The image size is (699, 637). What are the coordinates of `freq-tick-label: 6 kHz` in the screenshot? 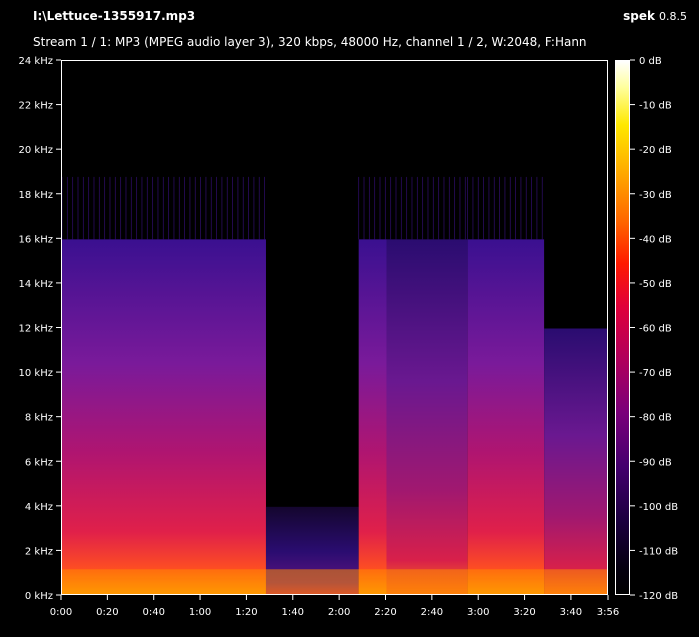 It's located at (39, 462).